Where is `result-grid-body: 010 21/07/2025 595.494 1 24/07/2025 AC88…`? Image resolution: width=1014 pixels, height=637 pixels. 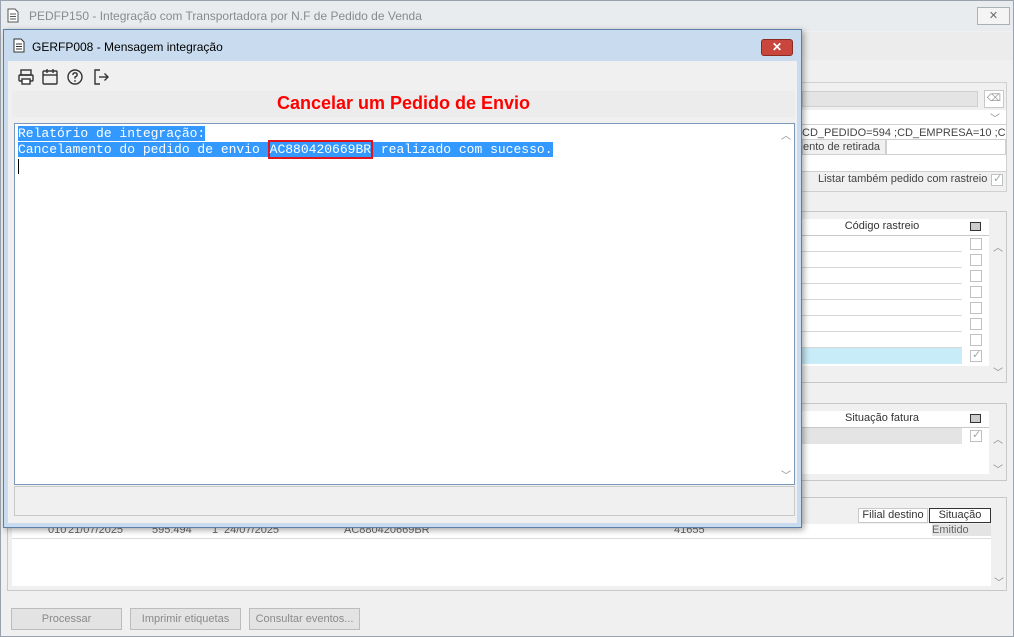 result-grid-body: 010 21/07/2025 595.494 1 24/07/2025 AC88… is located at coordinates (501, 555).